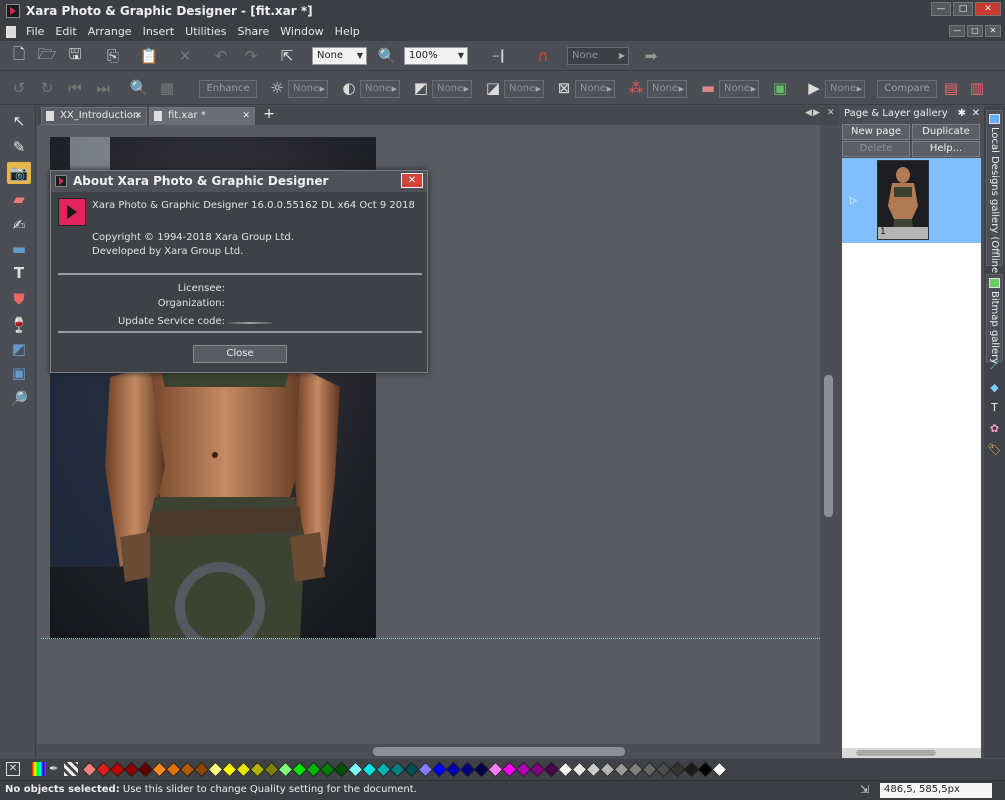  What do you see at coordinates (303, 31) in the screenshot?
I see `menu-window: Window` at bounding box center [303, 31].